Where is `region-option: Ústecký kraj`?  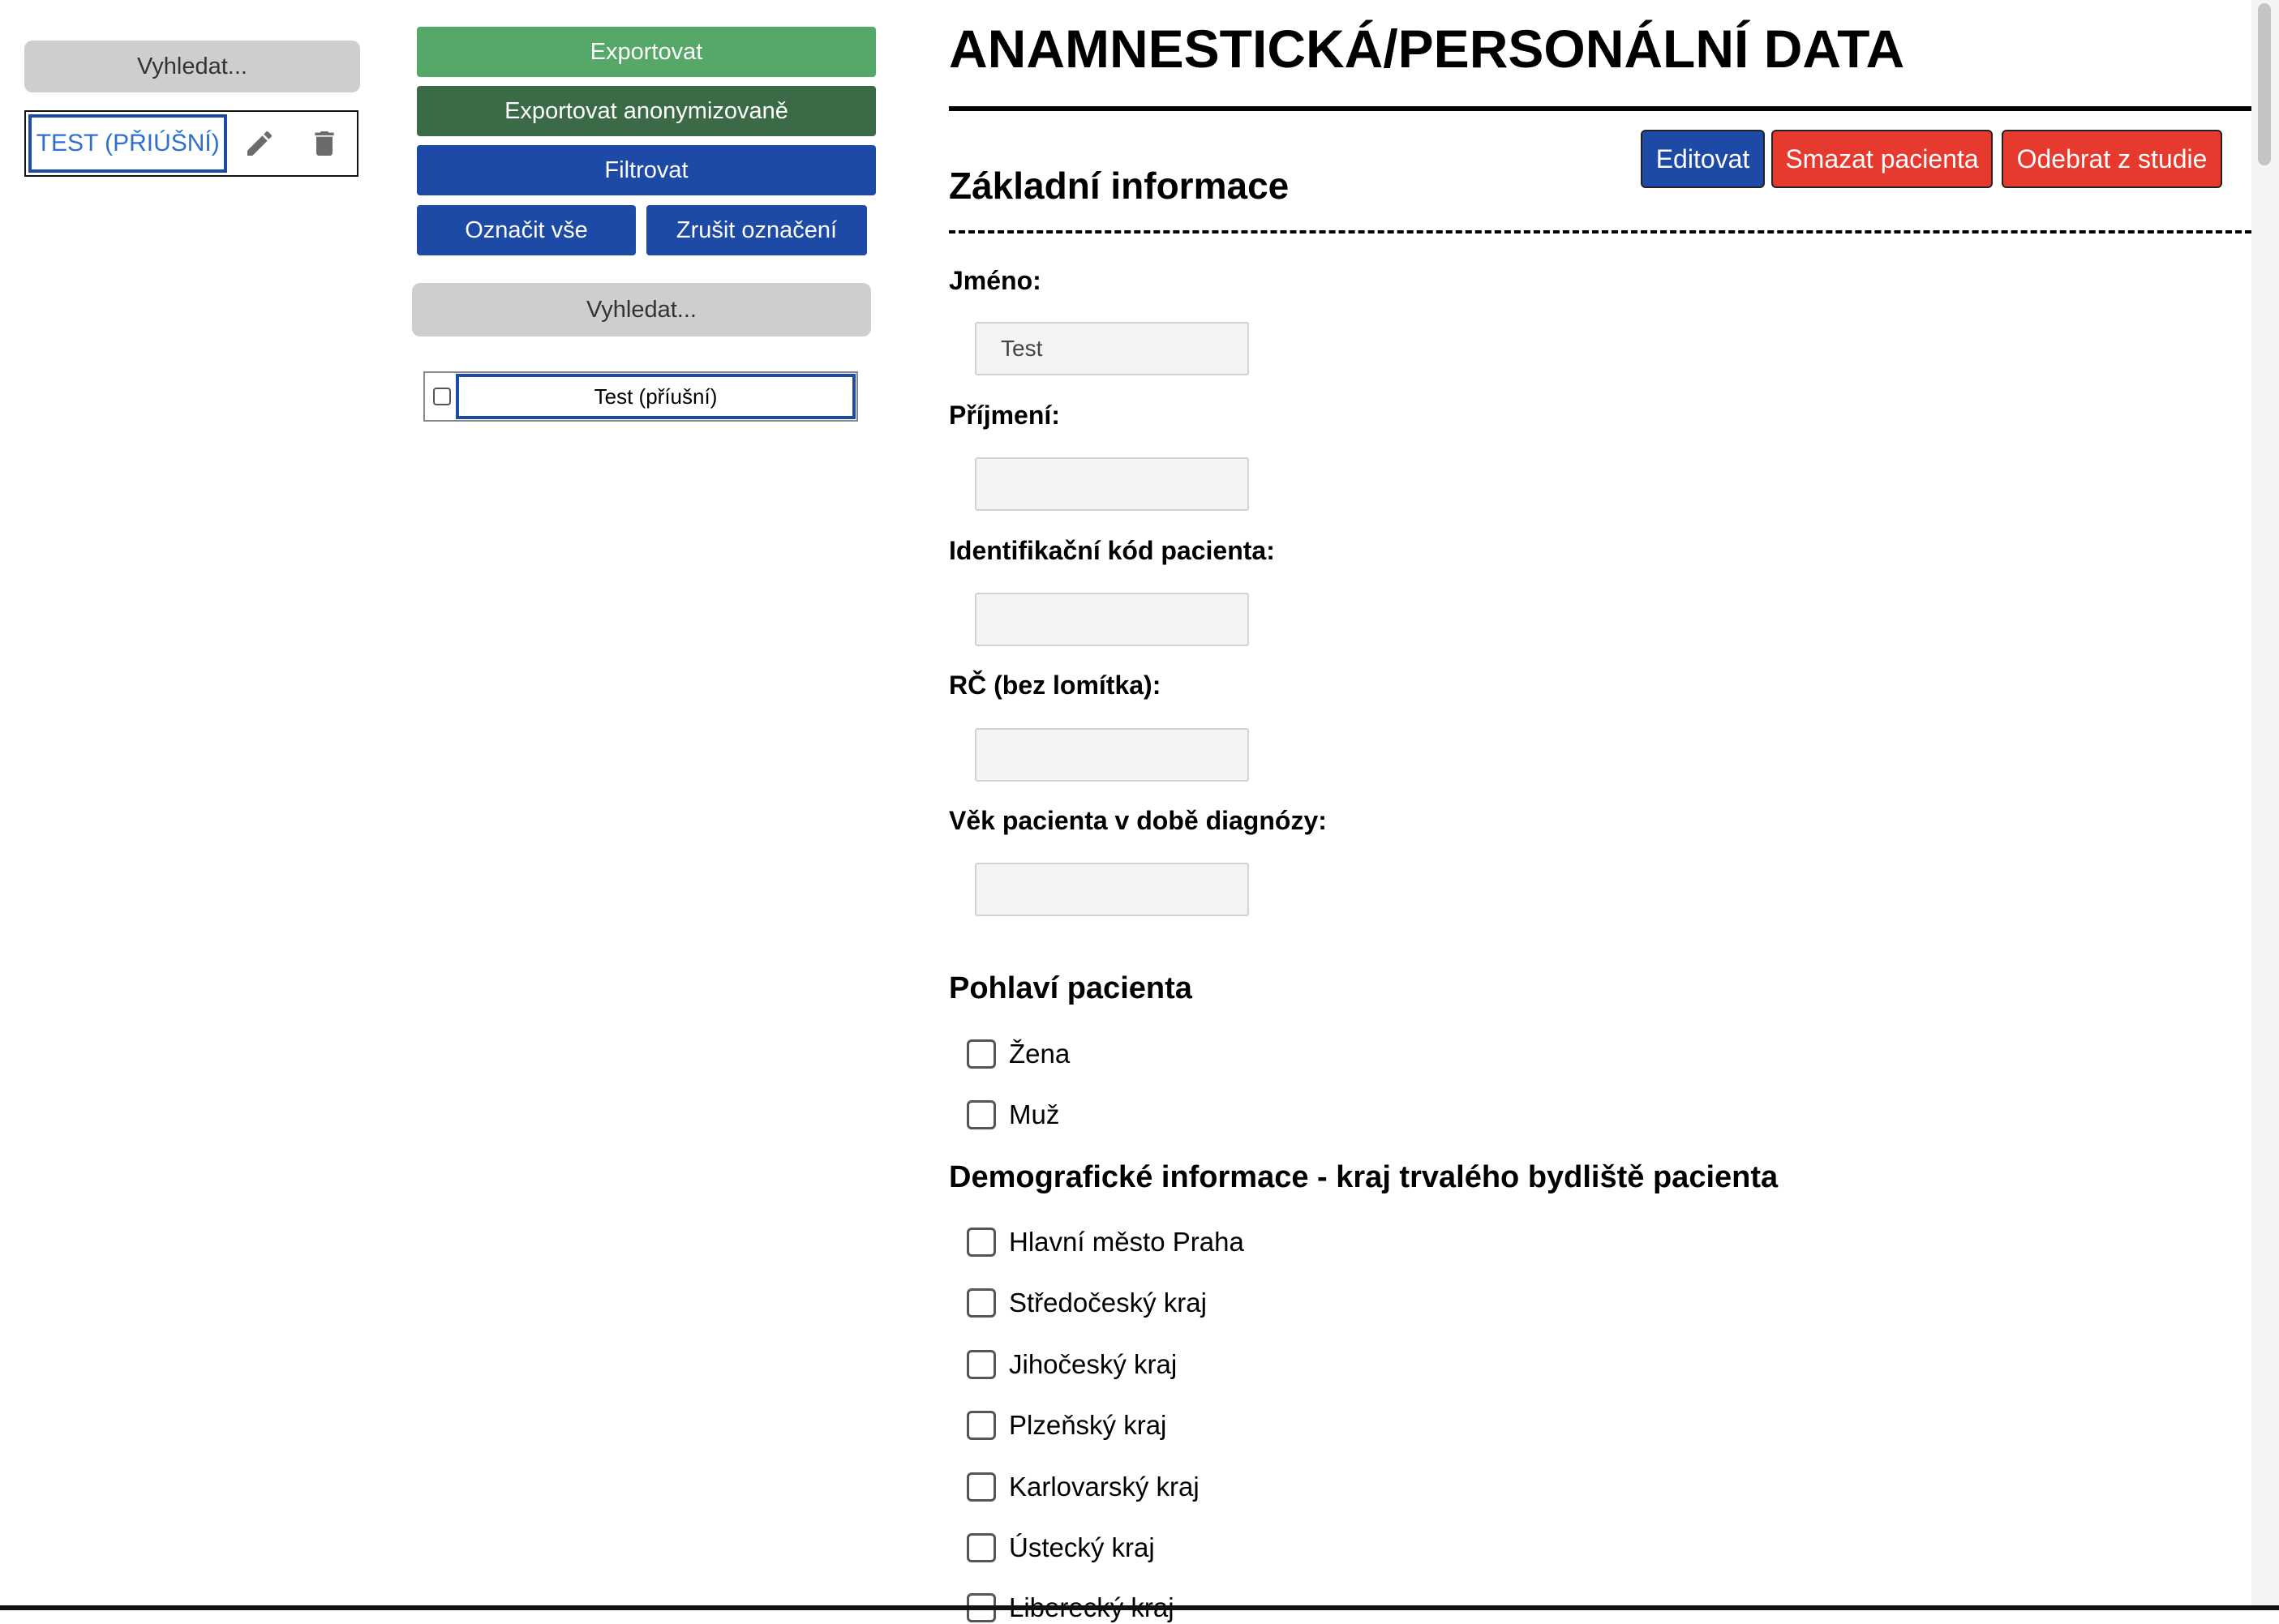
region-option: Ústecký kraj is located at coordinates (1061, 1548).